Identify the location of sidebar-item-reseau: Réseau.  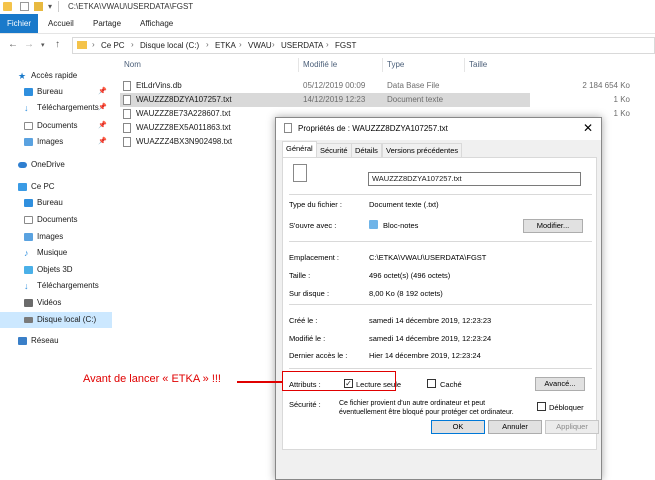
(56, 341).